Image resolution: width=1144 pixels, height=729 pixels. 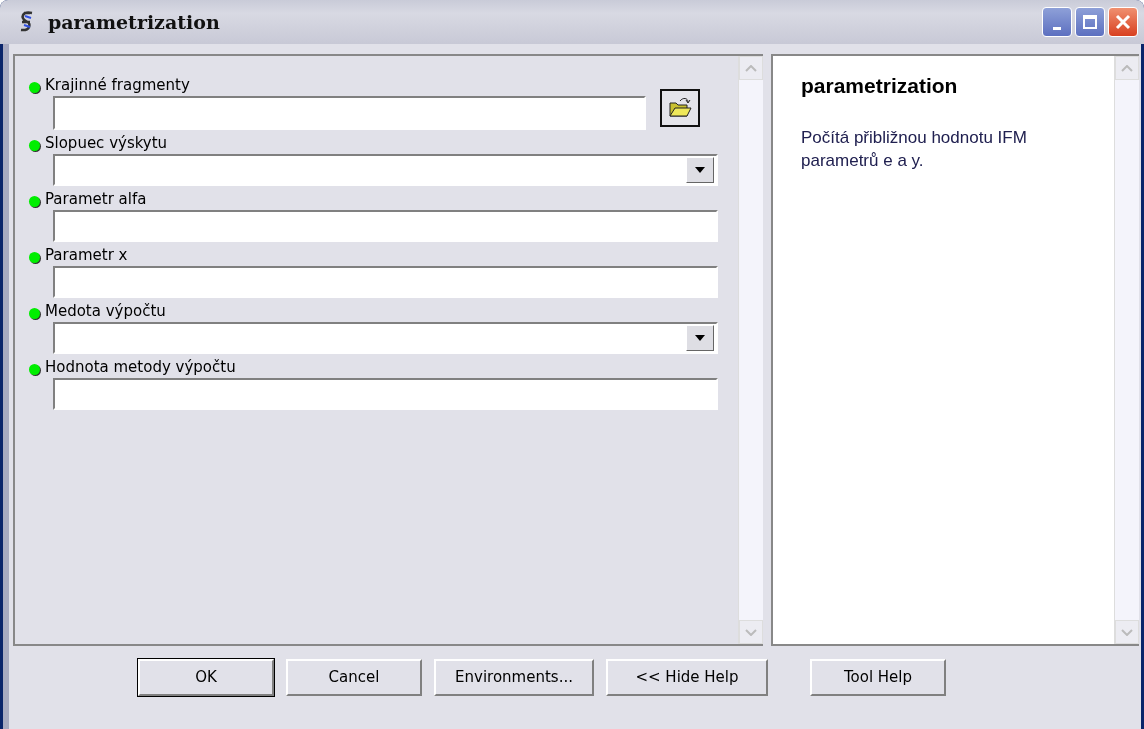 I want to click on parameter-label: Krajinné fragmenty, so click(x=117, y=85).